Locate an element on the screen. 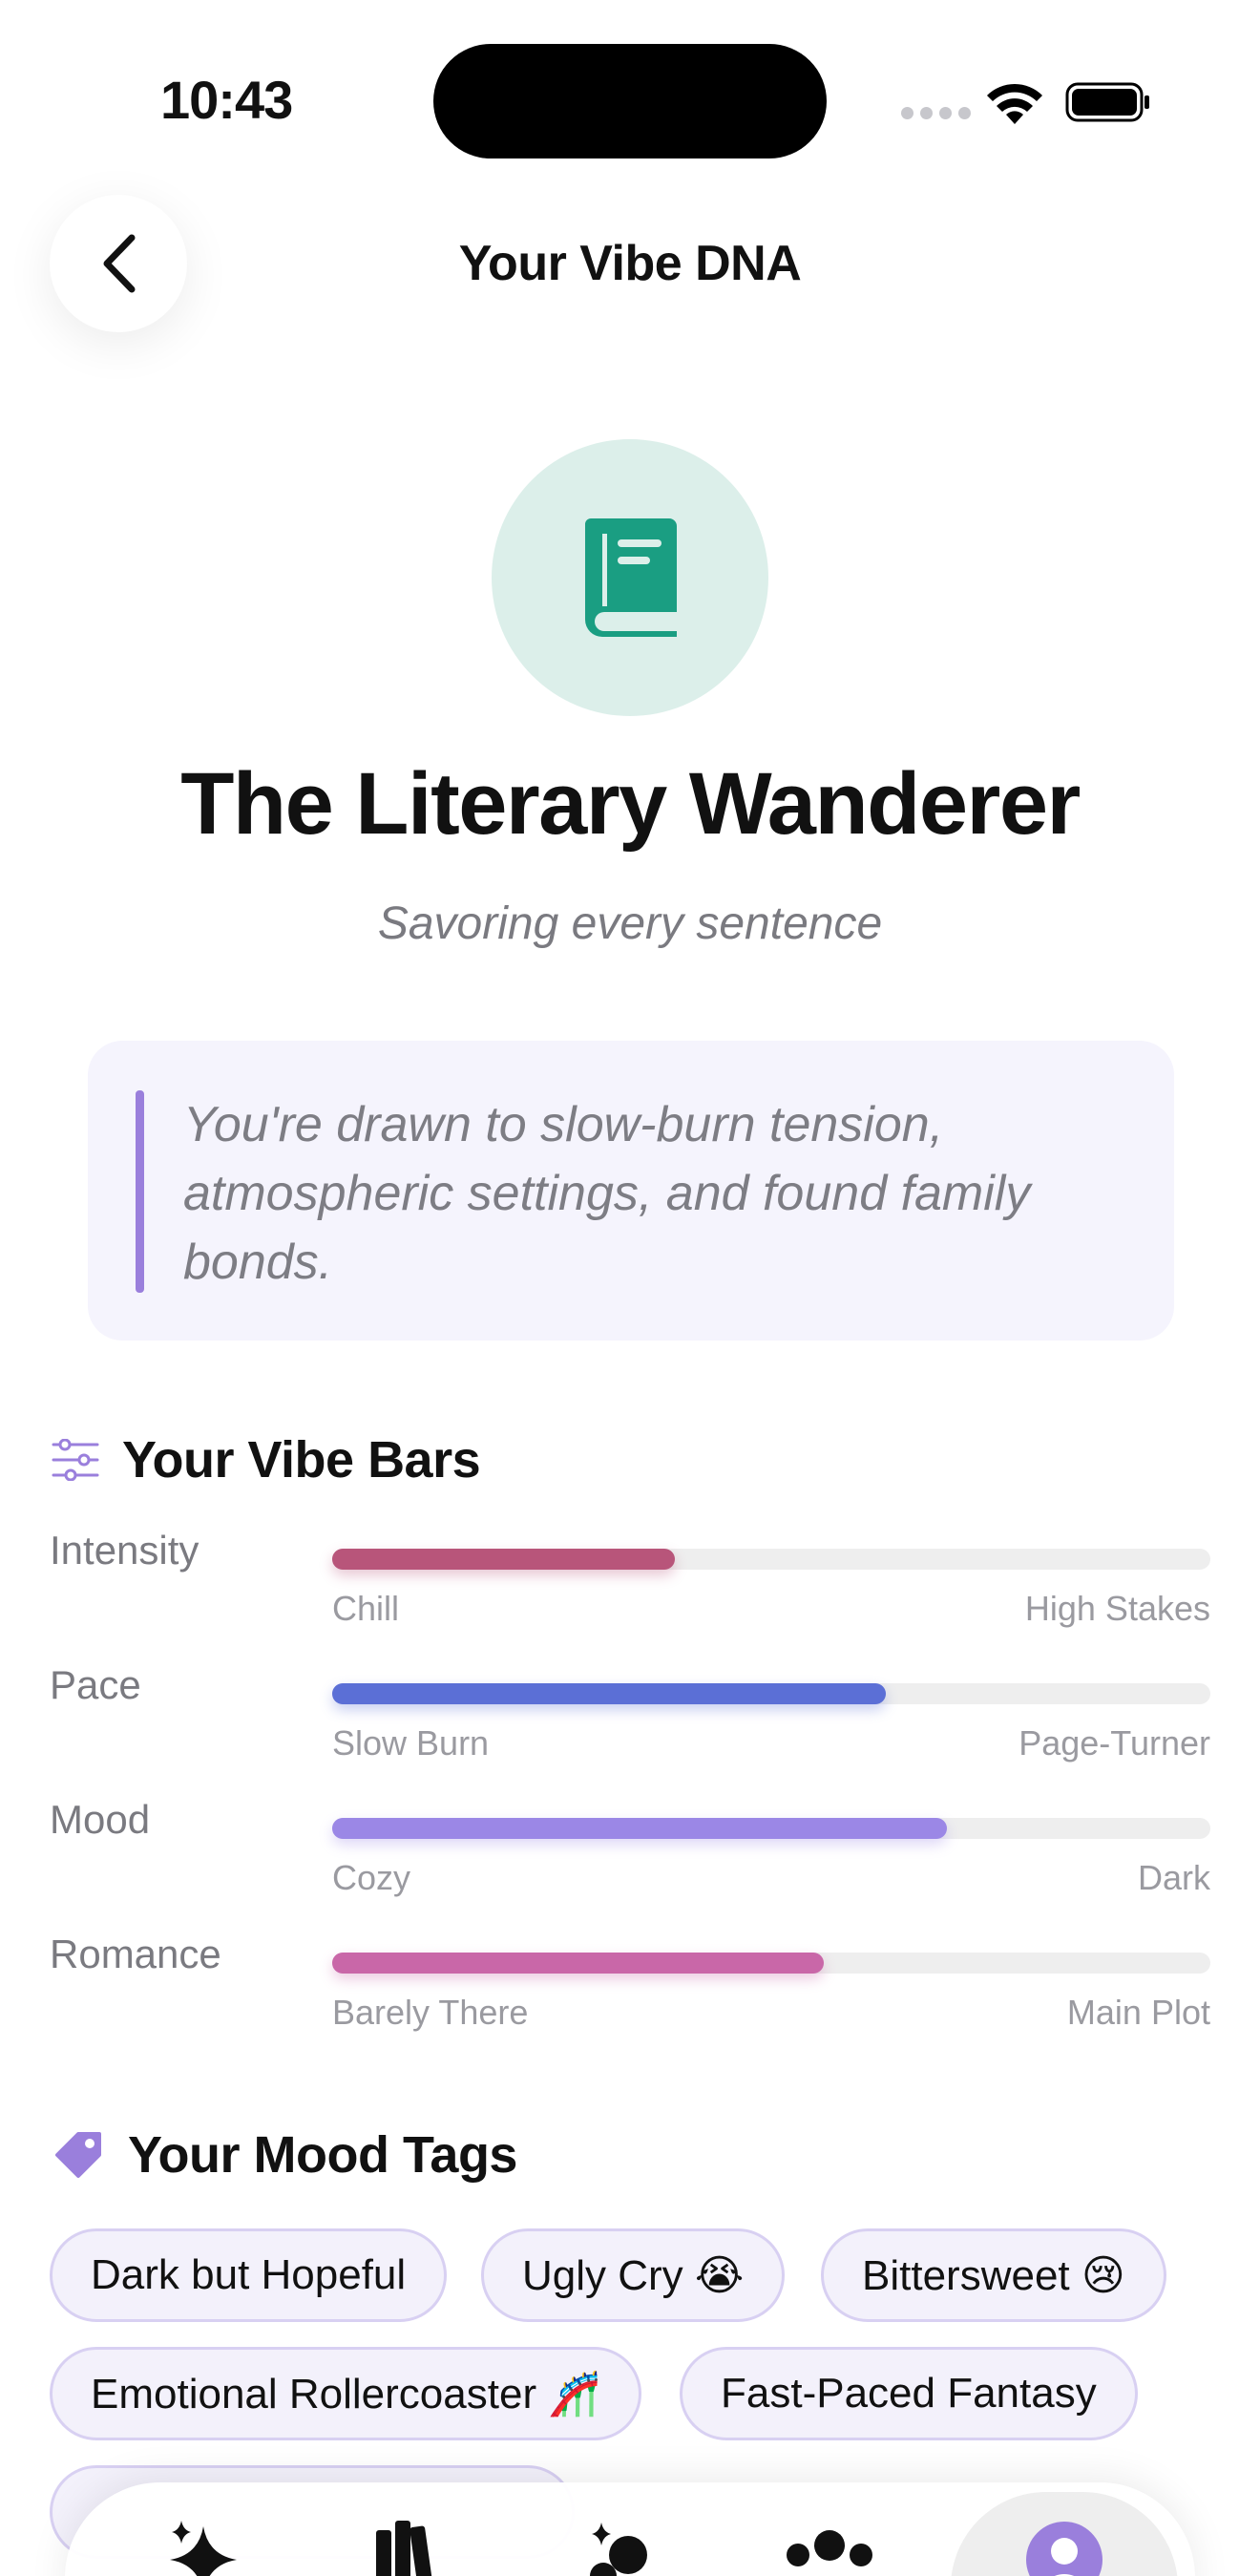 The width and height of the screenshot is (1260, 2576). mood-tag: Ugly Cry 😭 is located at coordinates (634, 2275).